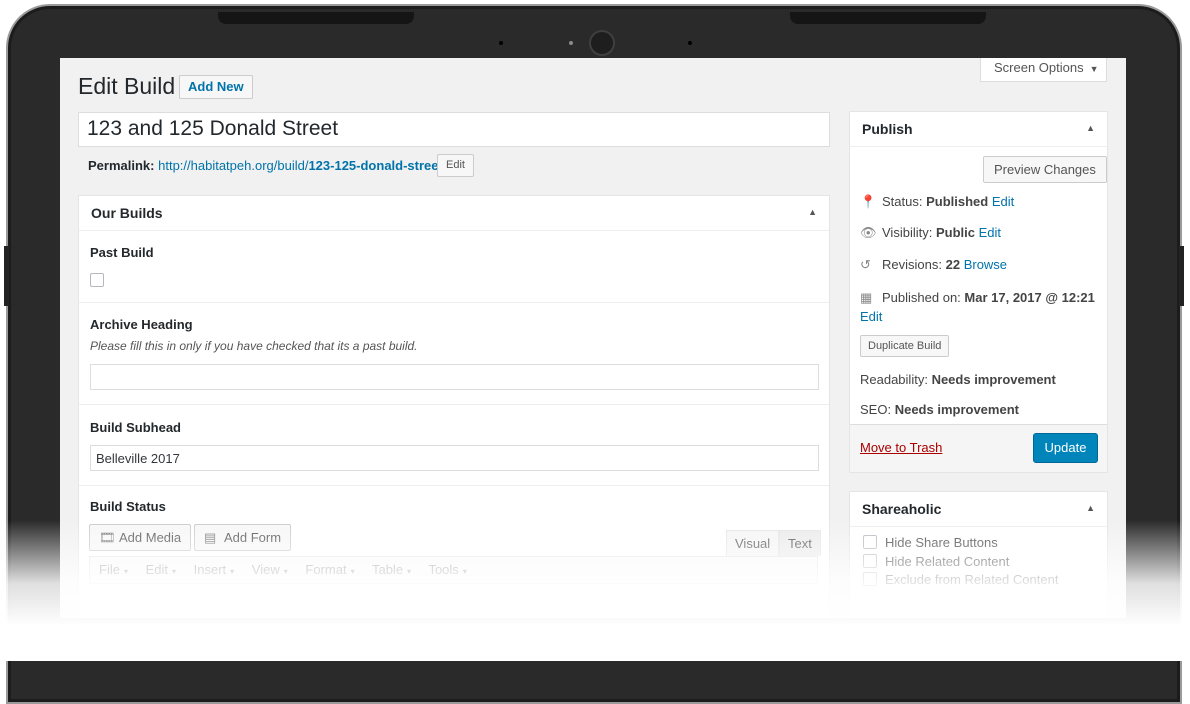  Describe the element at coordinates (871, 316) in the screenshot. I see `published-on-edit-link: Edit` at that location.